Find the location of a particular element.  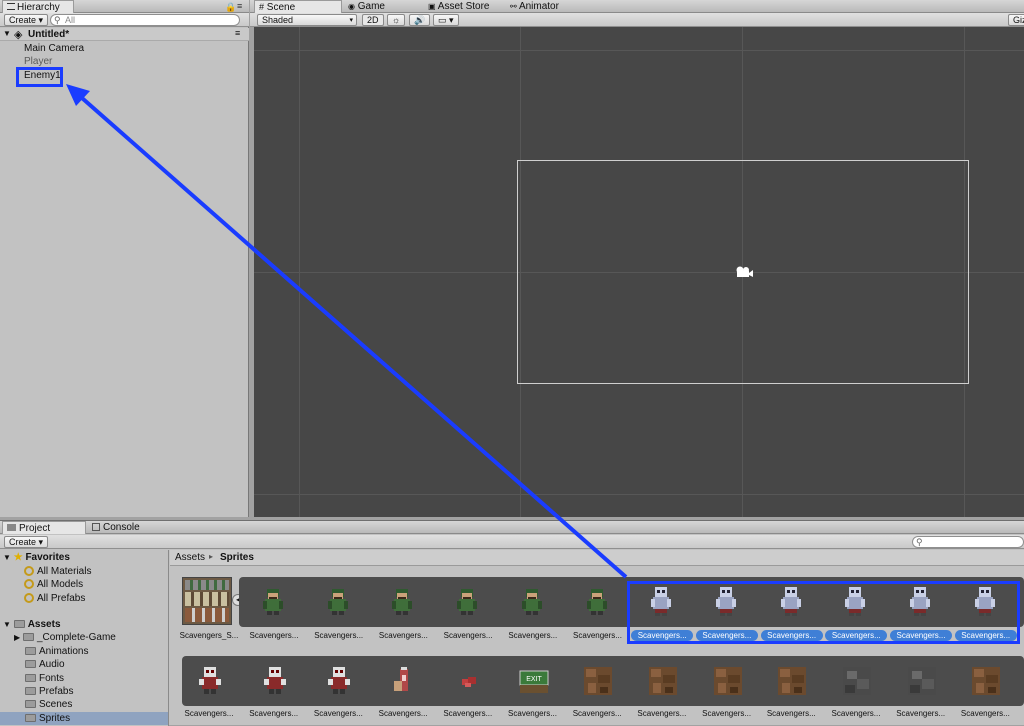

camera-gizmo-icon is located at coordinates (744, 272).